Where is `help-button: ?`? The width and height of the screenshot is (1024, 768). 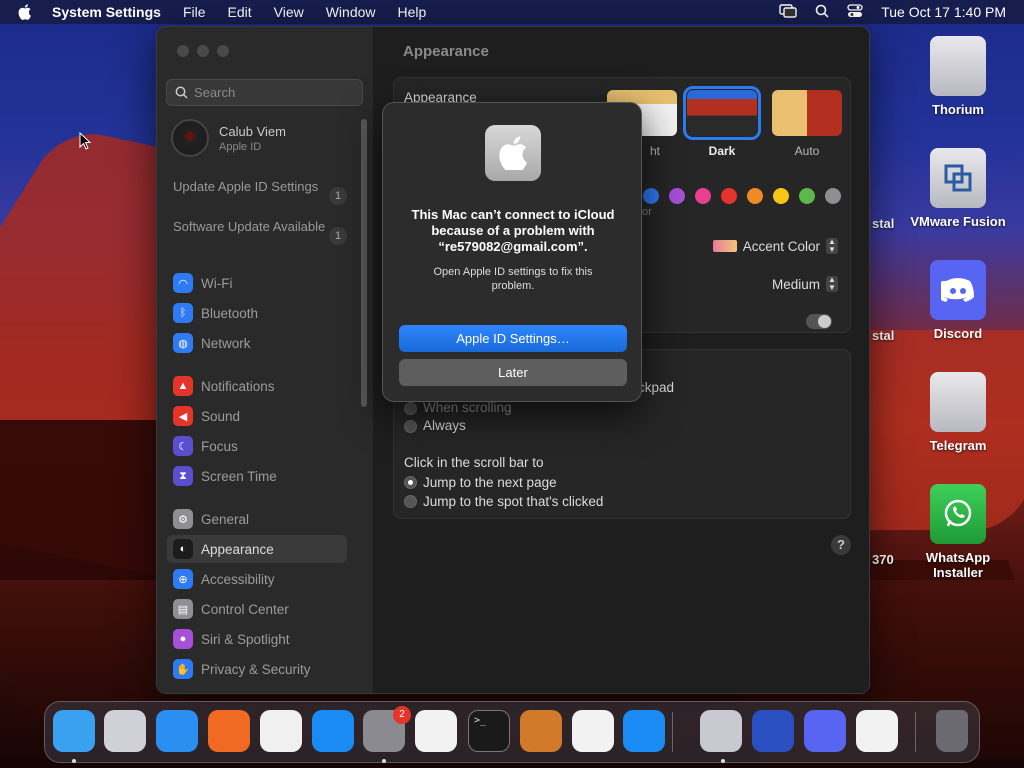 help-button: ? is located at coordinates (841, 545).